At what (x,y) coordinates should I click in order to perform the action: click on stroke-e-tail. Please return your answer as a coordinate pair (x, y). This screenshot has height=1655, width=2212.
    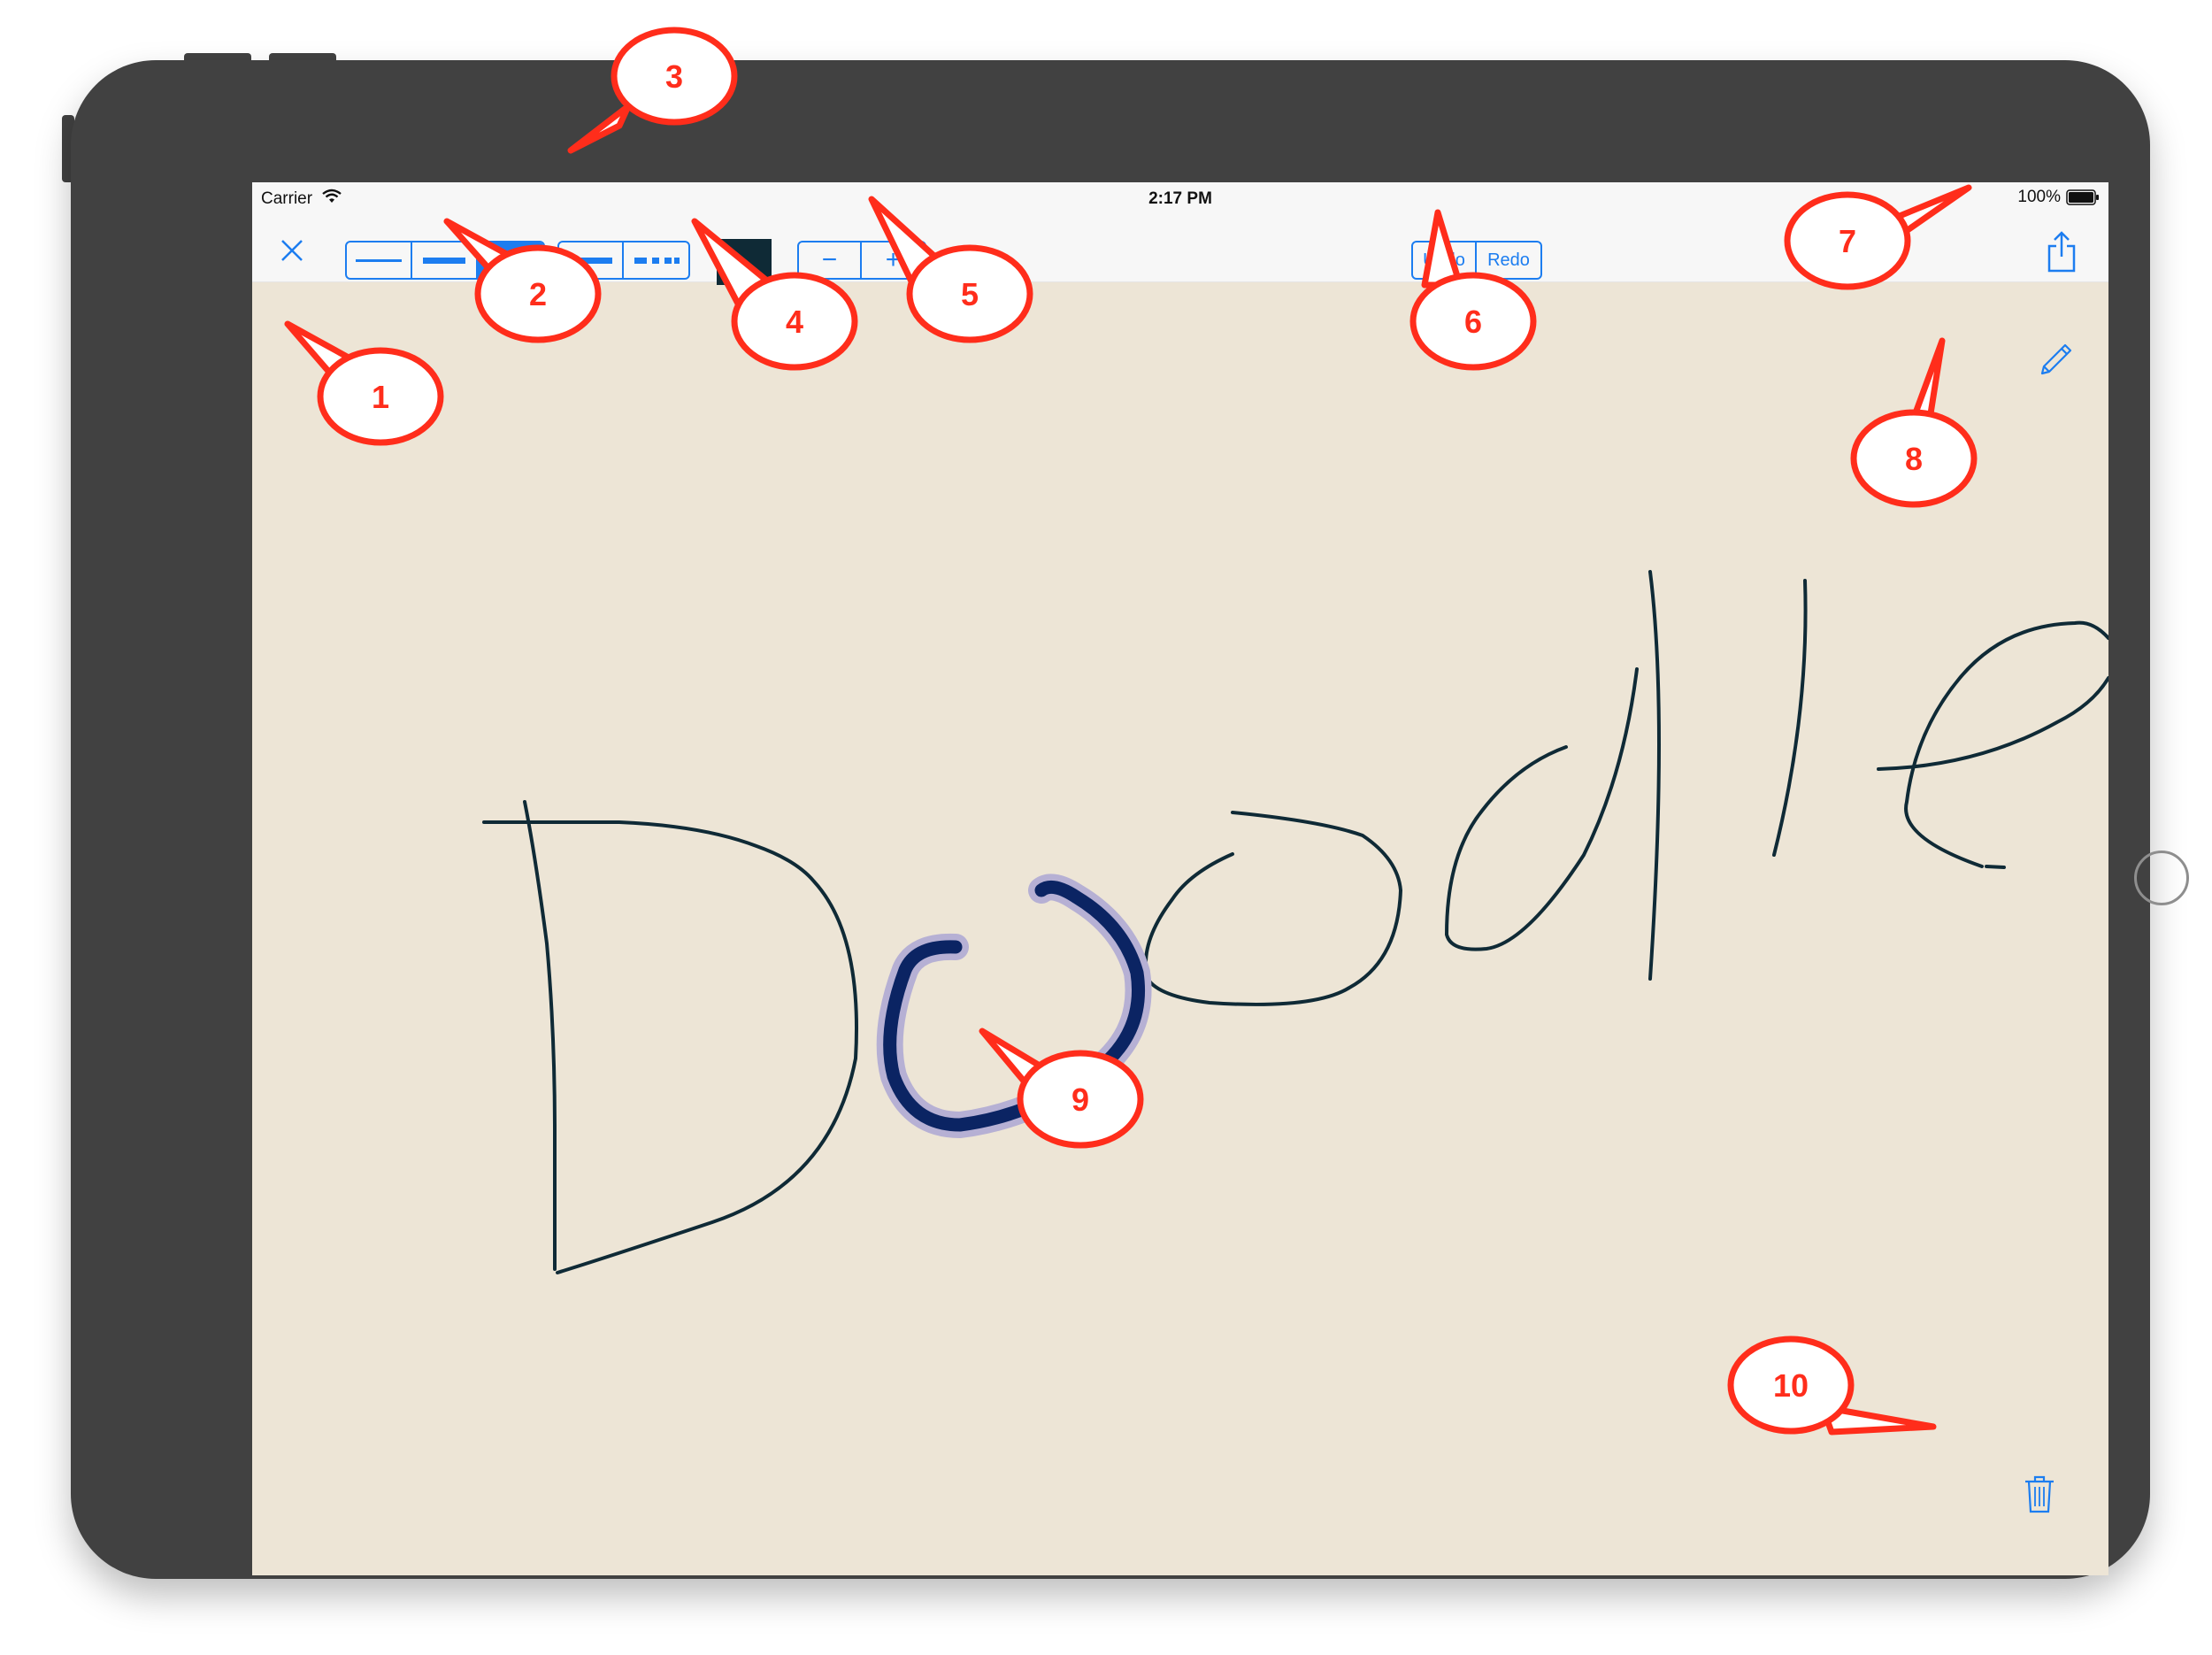
    Looking at the image, I should click on (1996, 867).